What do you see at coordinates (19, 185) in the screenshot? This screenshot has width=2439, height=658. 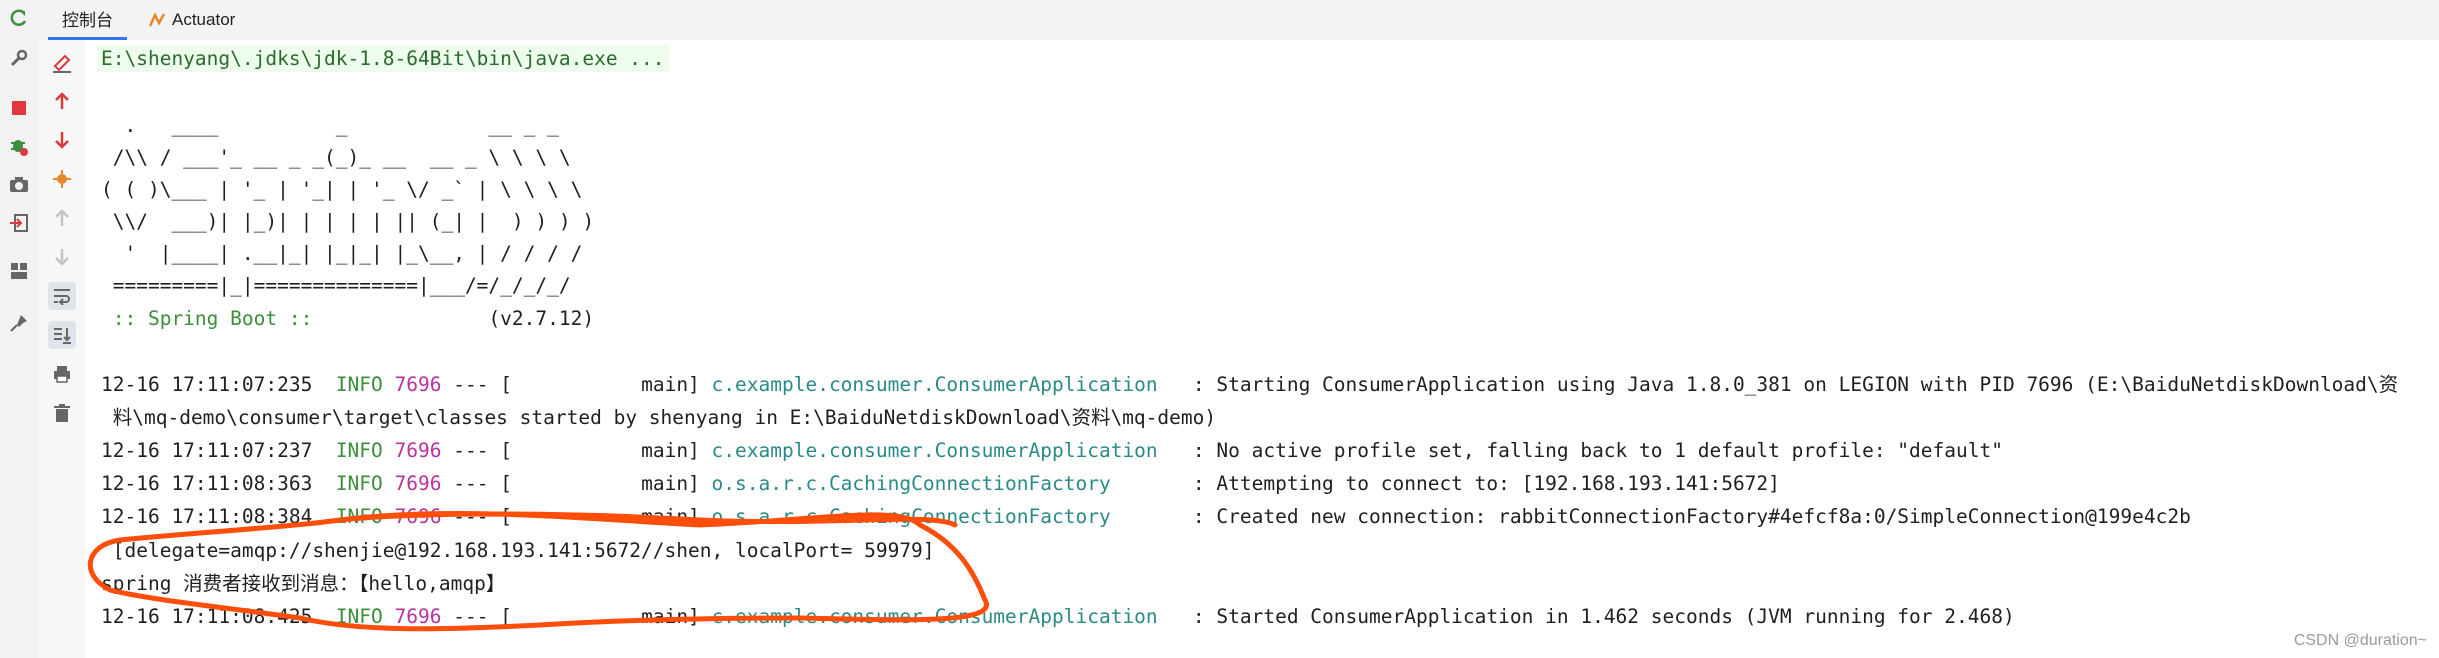 I see `camera-icon` at bounding box center [19, 185].